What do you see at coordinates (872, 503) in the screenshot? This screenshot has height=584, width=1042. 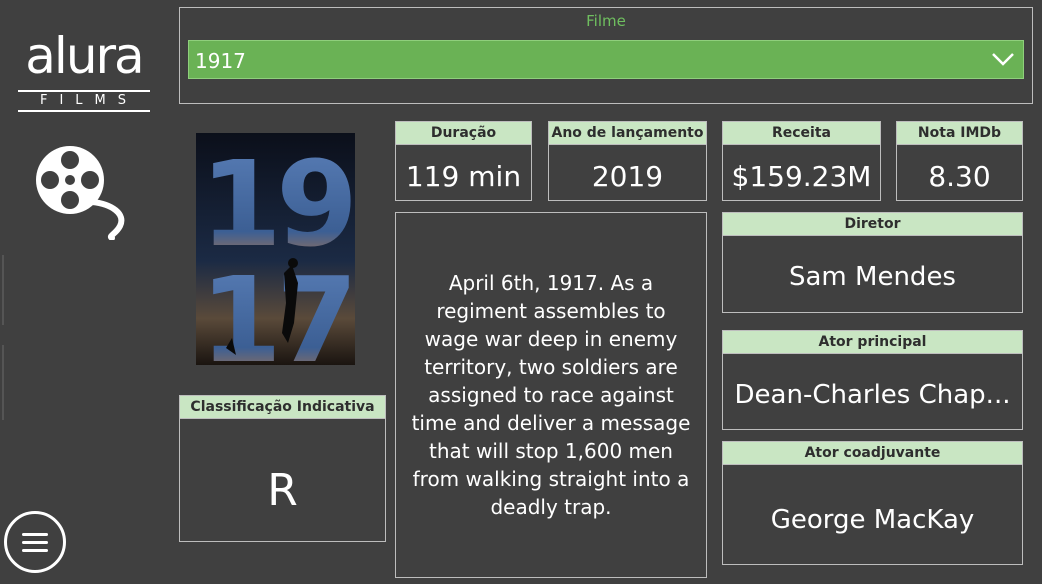 I see `supporting-actor-card: Ator coadjuvante George MacKay` at bounding box center [872, 503].